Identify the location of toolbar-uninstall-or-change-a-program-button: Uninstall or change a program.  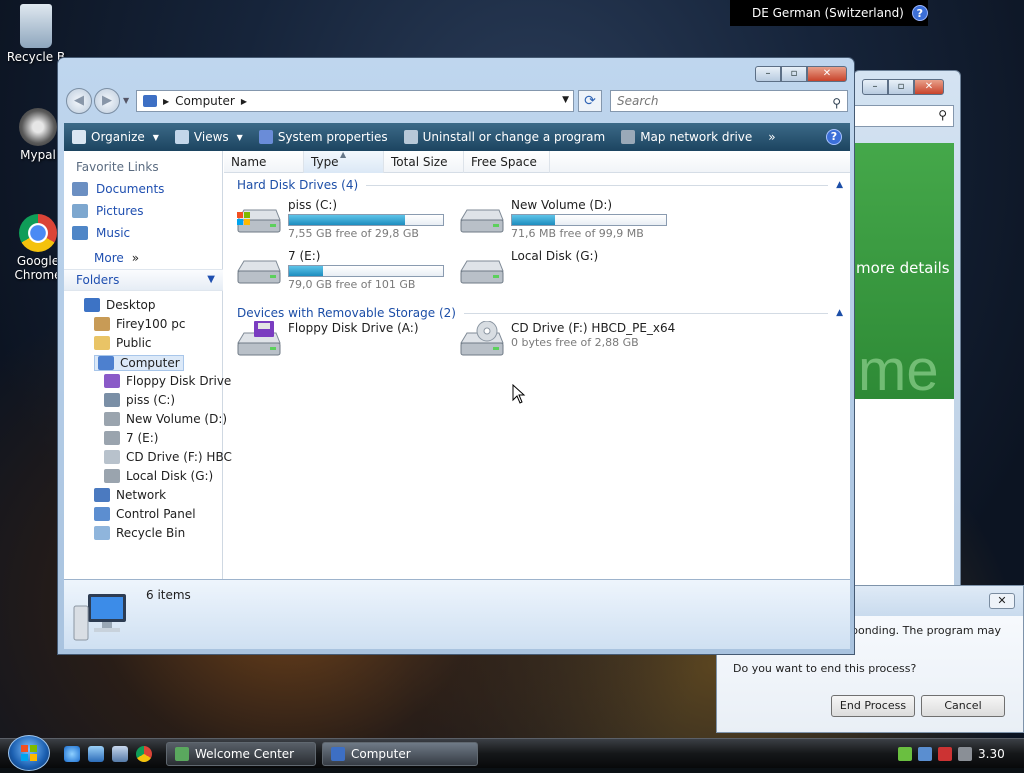
(505, 137).